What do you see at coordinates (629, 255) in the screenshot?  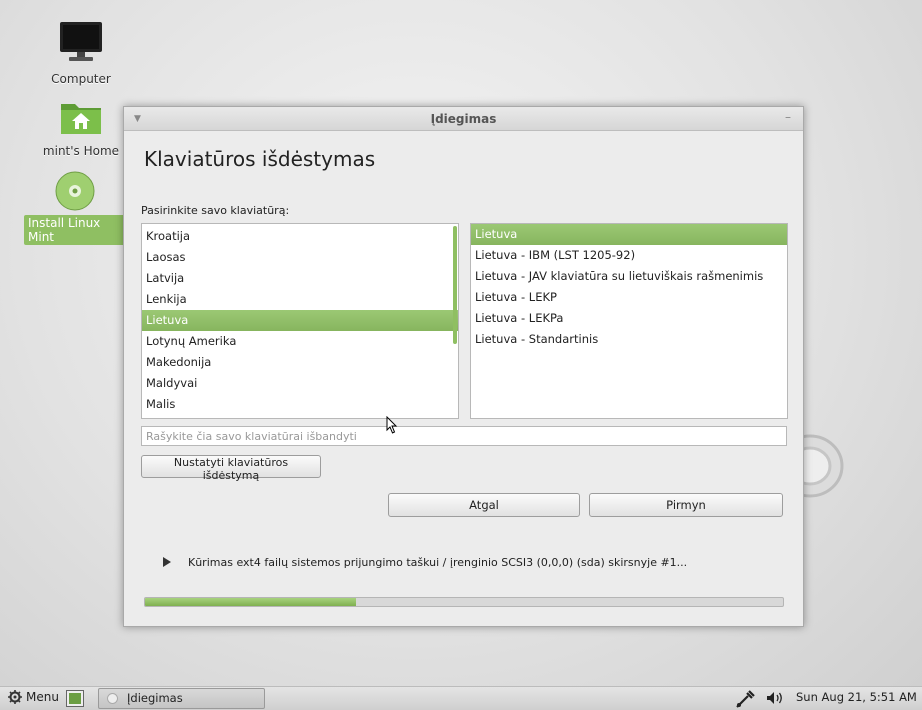 I see `variant-list-item: Lietuva - IBM (LST 1205-92)` at bounding box center [629, 255].